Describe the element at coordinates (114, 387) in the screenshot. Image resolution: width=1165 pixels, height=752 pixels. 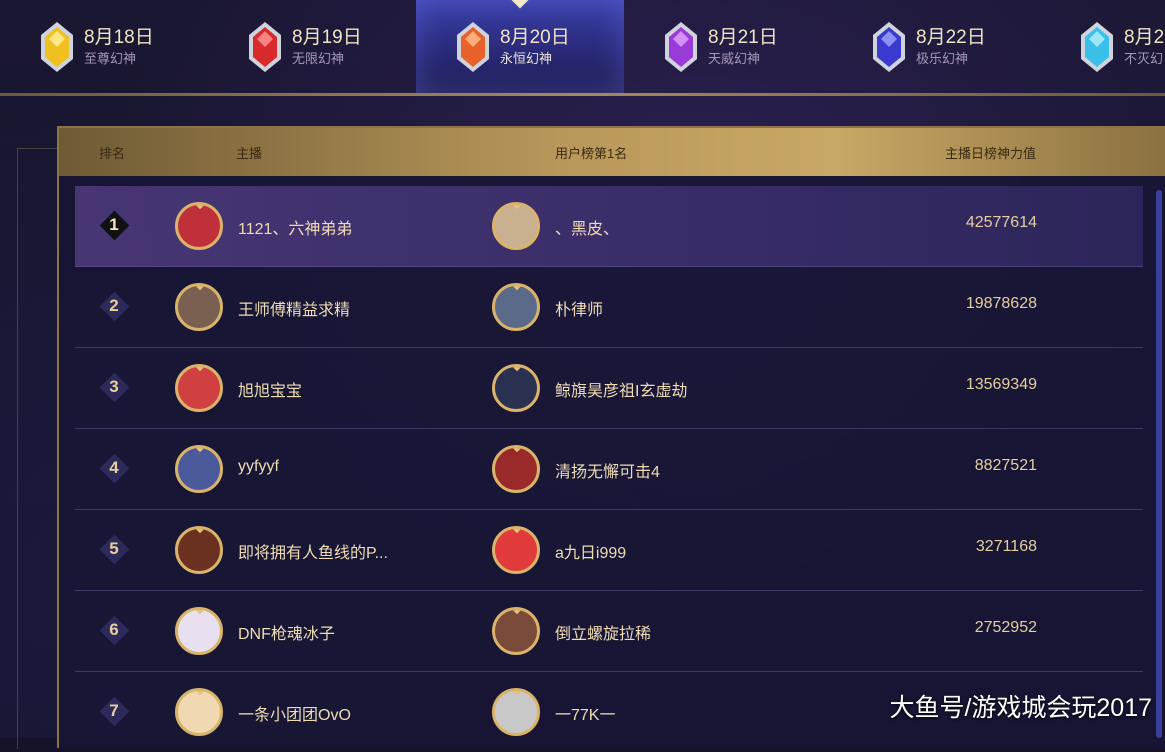
I see `rank-badge: 3` at that location.